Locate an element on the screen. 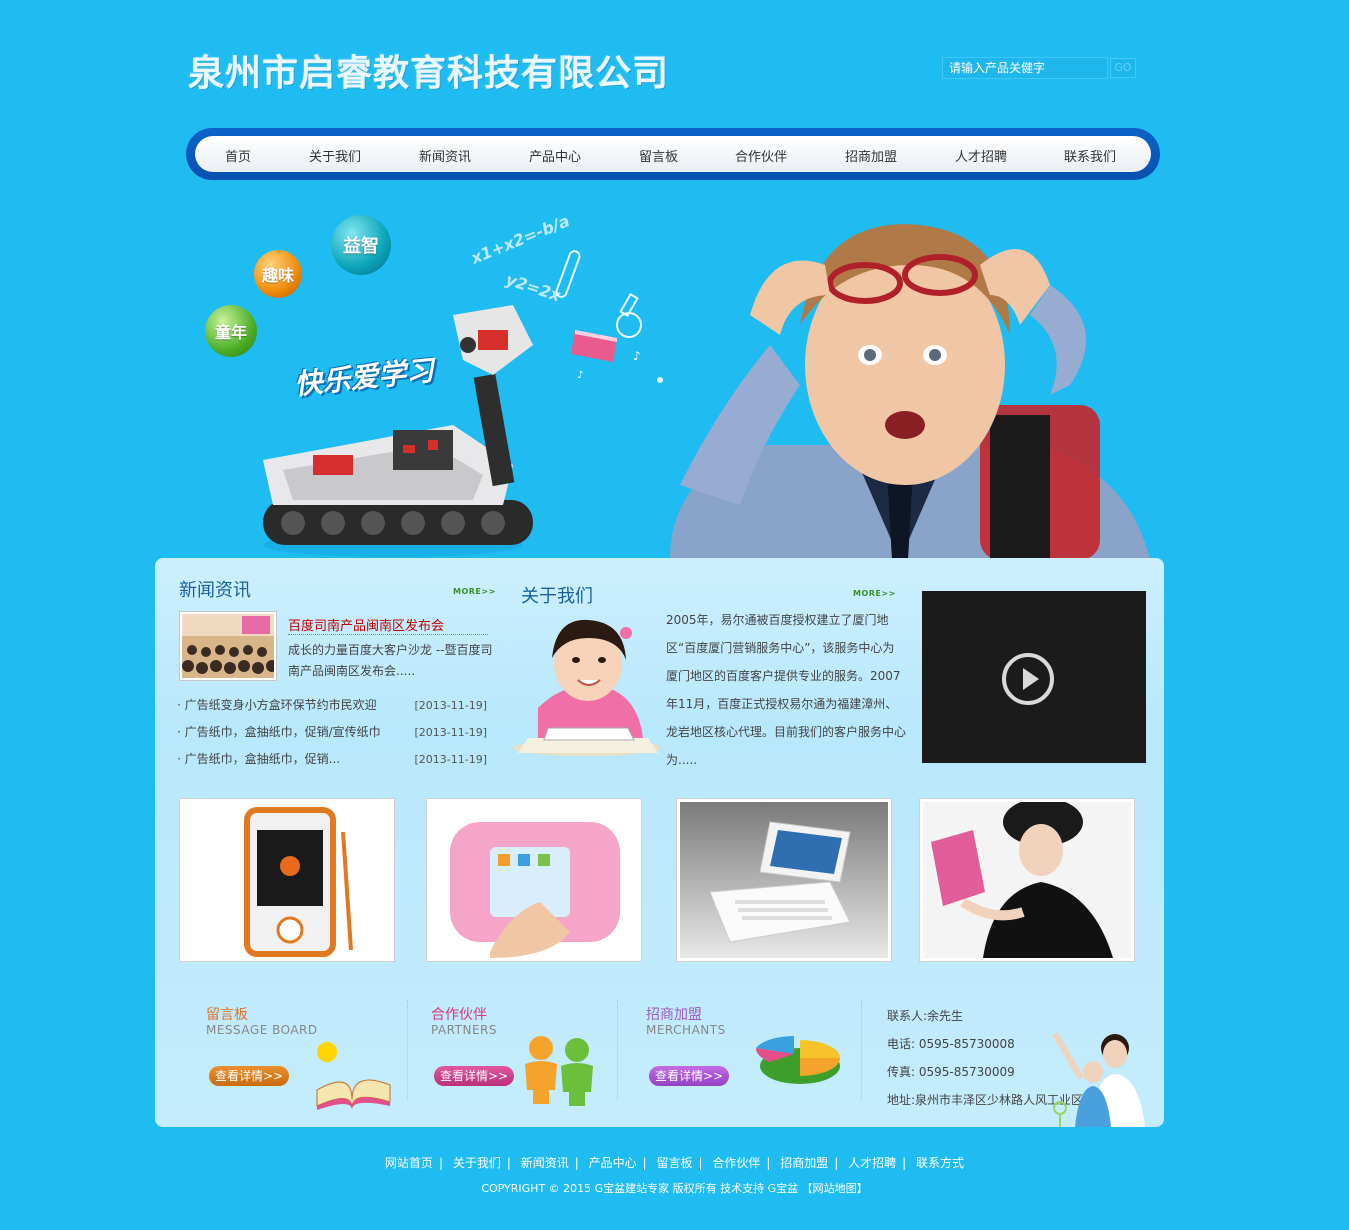  message-board-block: 留言板 MESSAGE BOARD 查看详情>> is located at coordinates (306, 1057).